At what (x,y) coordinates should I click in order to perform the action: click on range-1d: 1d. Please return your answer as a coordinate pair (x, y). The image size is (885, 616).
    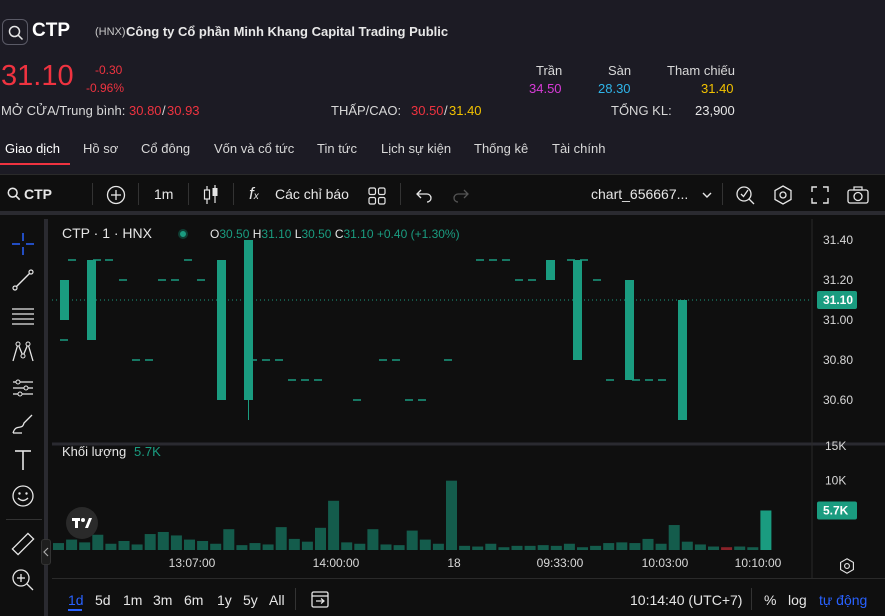
    Looking at the image, I should click on (76, 600).